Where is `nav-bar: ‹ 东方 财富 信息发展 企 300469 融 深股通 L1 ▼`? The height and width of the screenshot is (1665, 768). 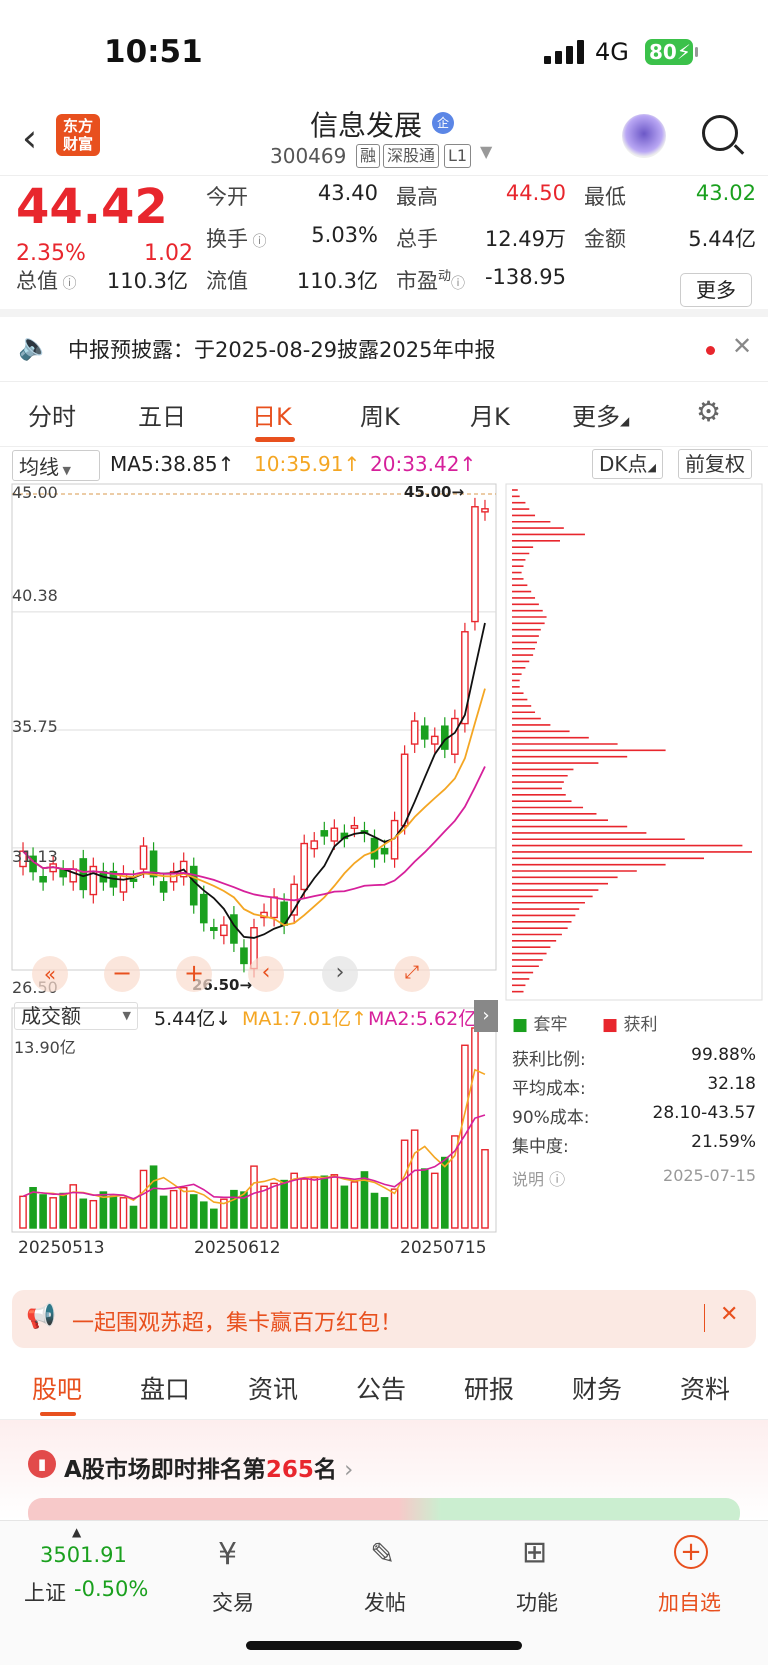 nav-bar: ‹ 东方 财富 信息发展 企 300469 融 深股通 L1 ▼ is located at coordinates (384, 138).